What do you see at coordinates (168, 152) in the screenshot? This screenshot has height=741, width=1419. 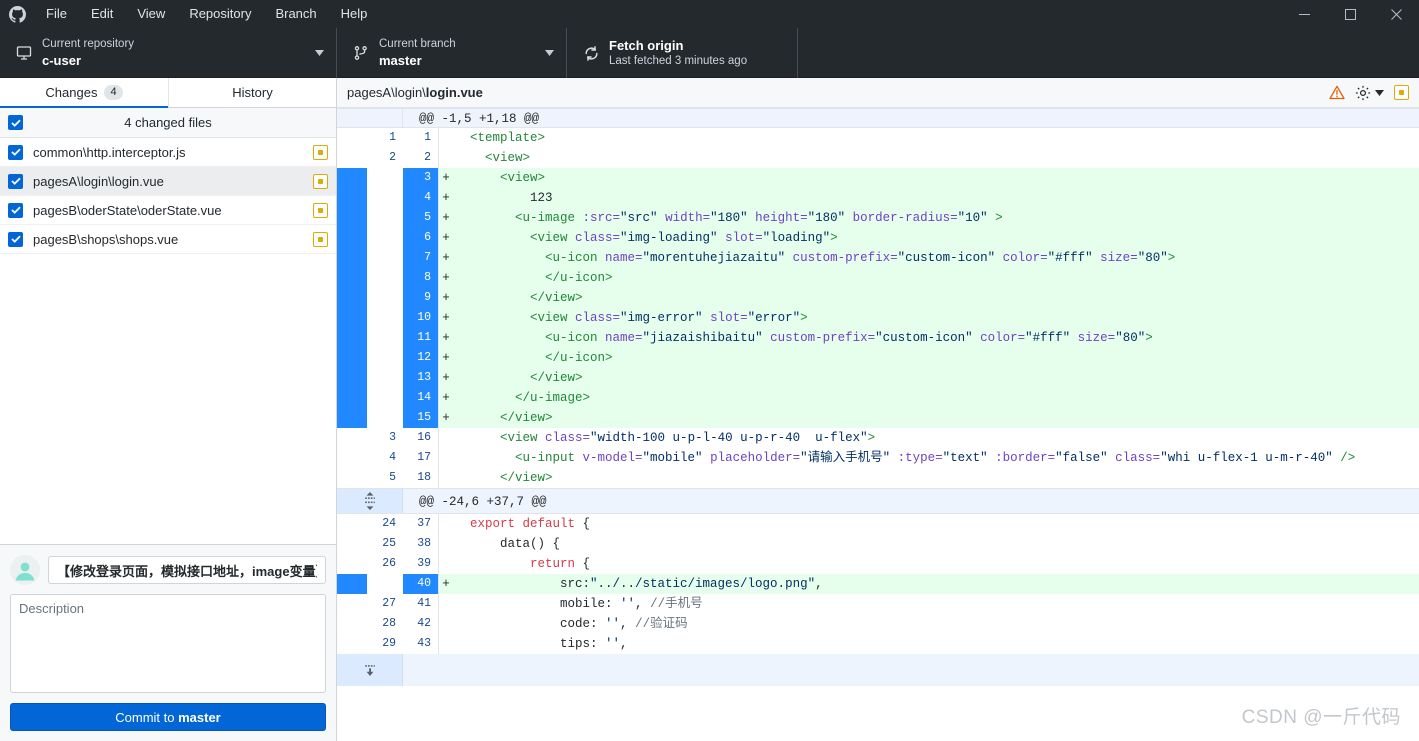 I see `list-item: common\http.interceptor.js` at bounding box center [168, 152].